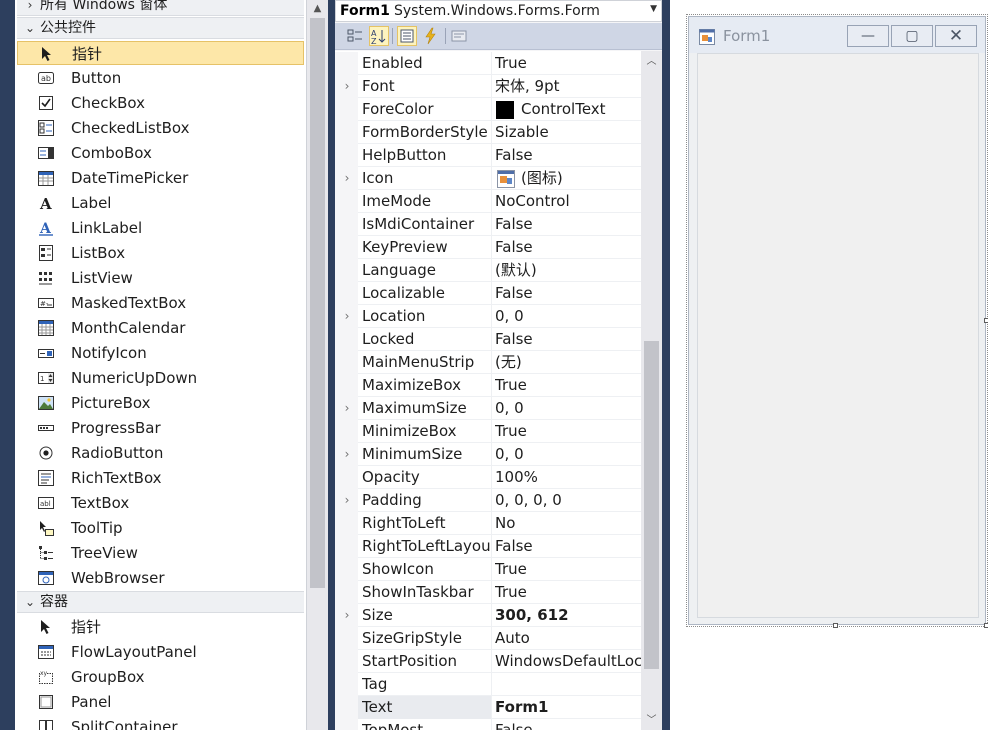  Describe the element at coordinates (160, 8) in the screenshot. I see `toolbox-category-all-windows: › 所有 Windows 窗体` at that location.